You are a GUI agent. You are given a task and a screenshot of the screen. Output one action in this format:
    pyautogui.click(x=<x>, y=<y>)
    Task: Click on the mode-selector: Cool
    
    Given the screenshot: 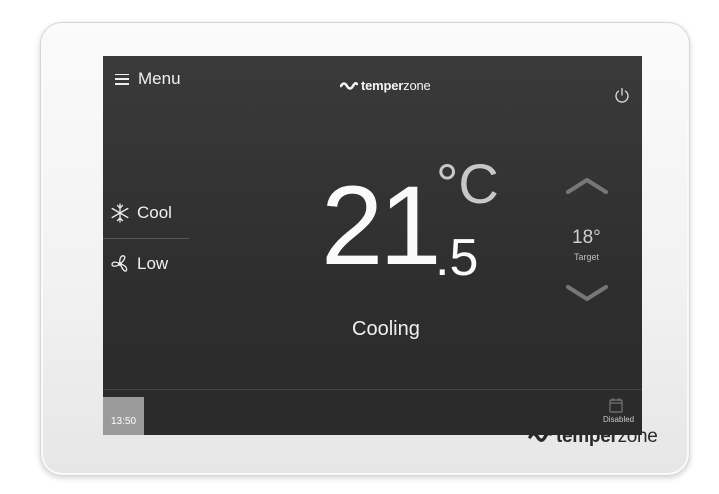 What is the action you would take?
    pyautogui.click(x=148, y=213)
    